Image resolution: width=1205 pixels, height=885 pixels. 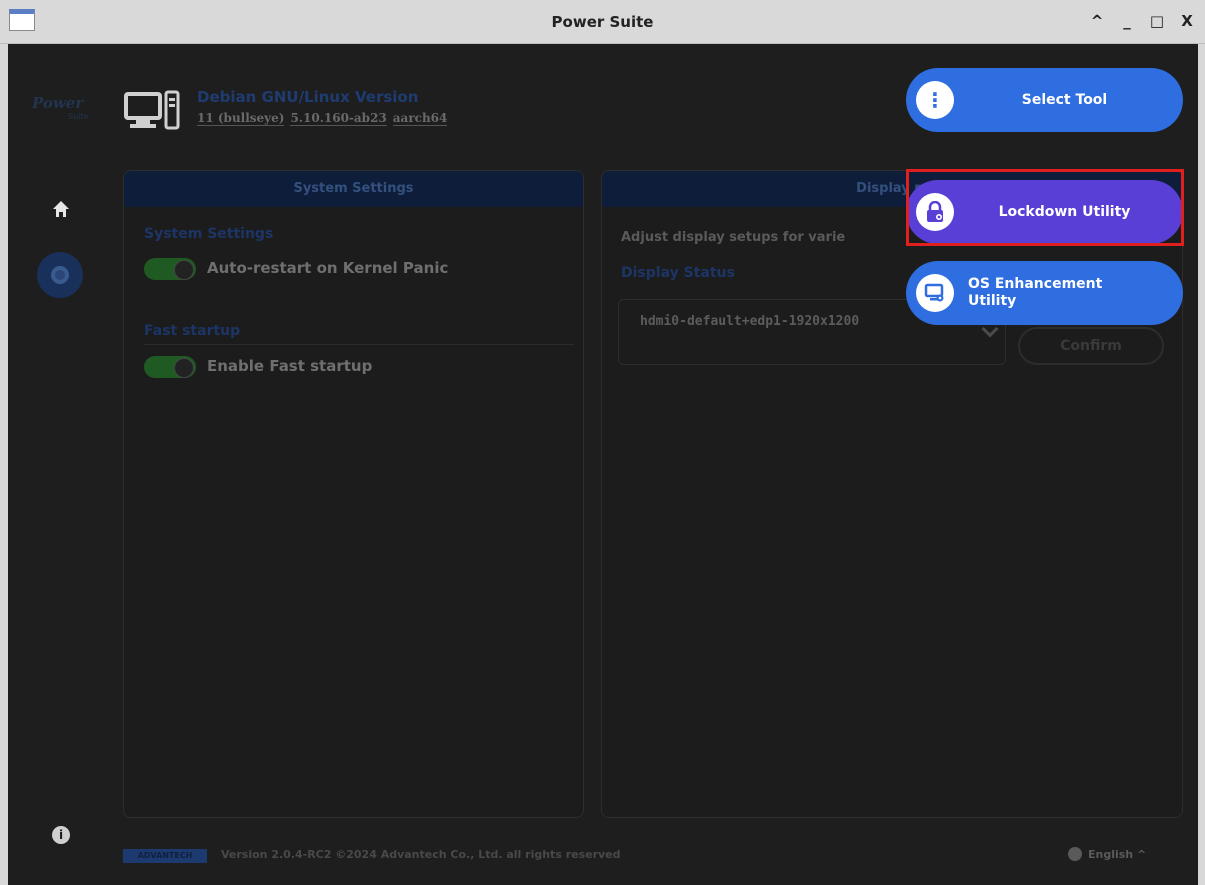 I want to click on os-name: Debian GNU/Linux Version, so click(x=308, y=97).